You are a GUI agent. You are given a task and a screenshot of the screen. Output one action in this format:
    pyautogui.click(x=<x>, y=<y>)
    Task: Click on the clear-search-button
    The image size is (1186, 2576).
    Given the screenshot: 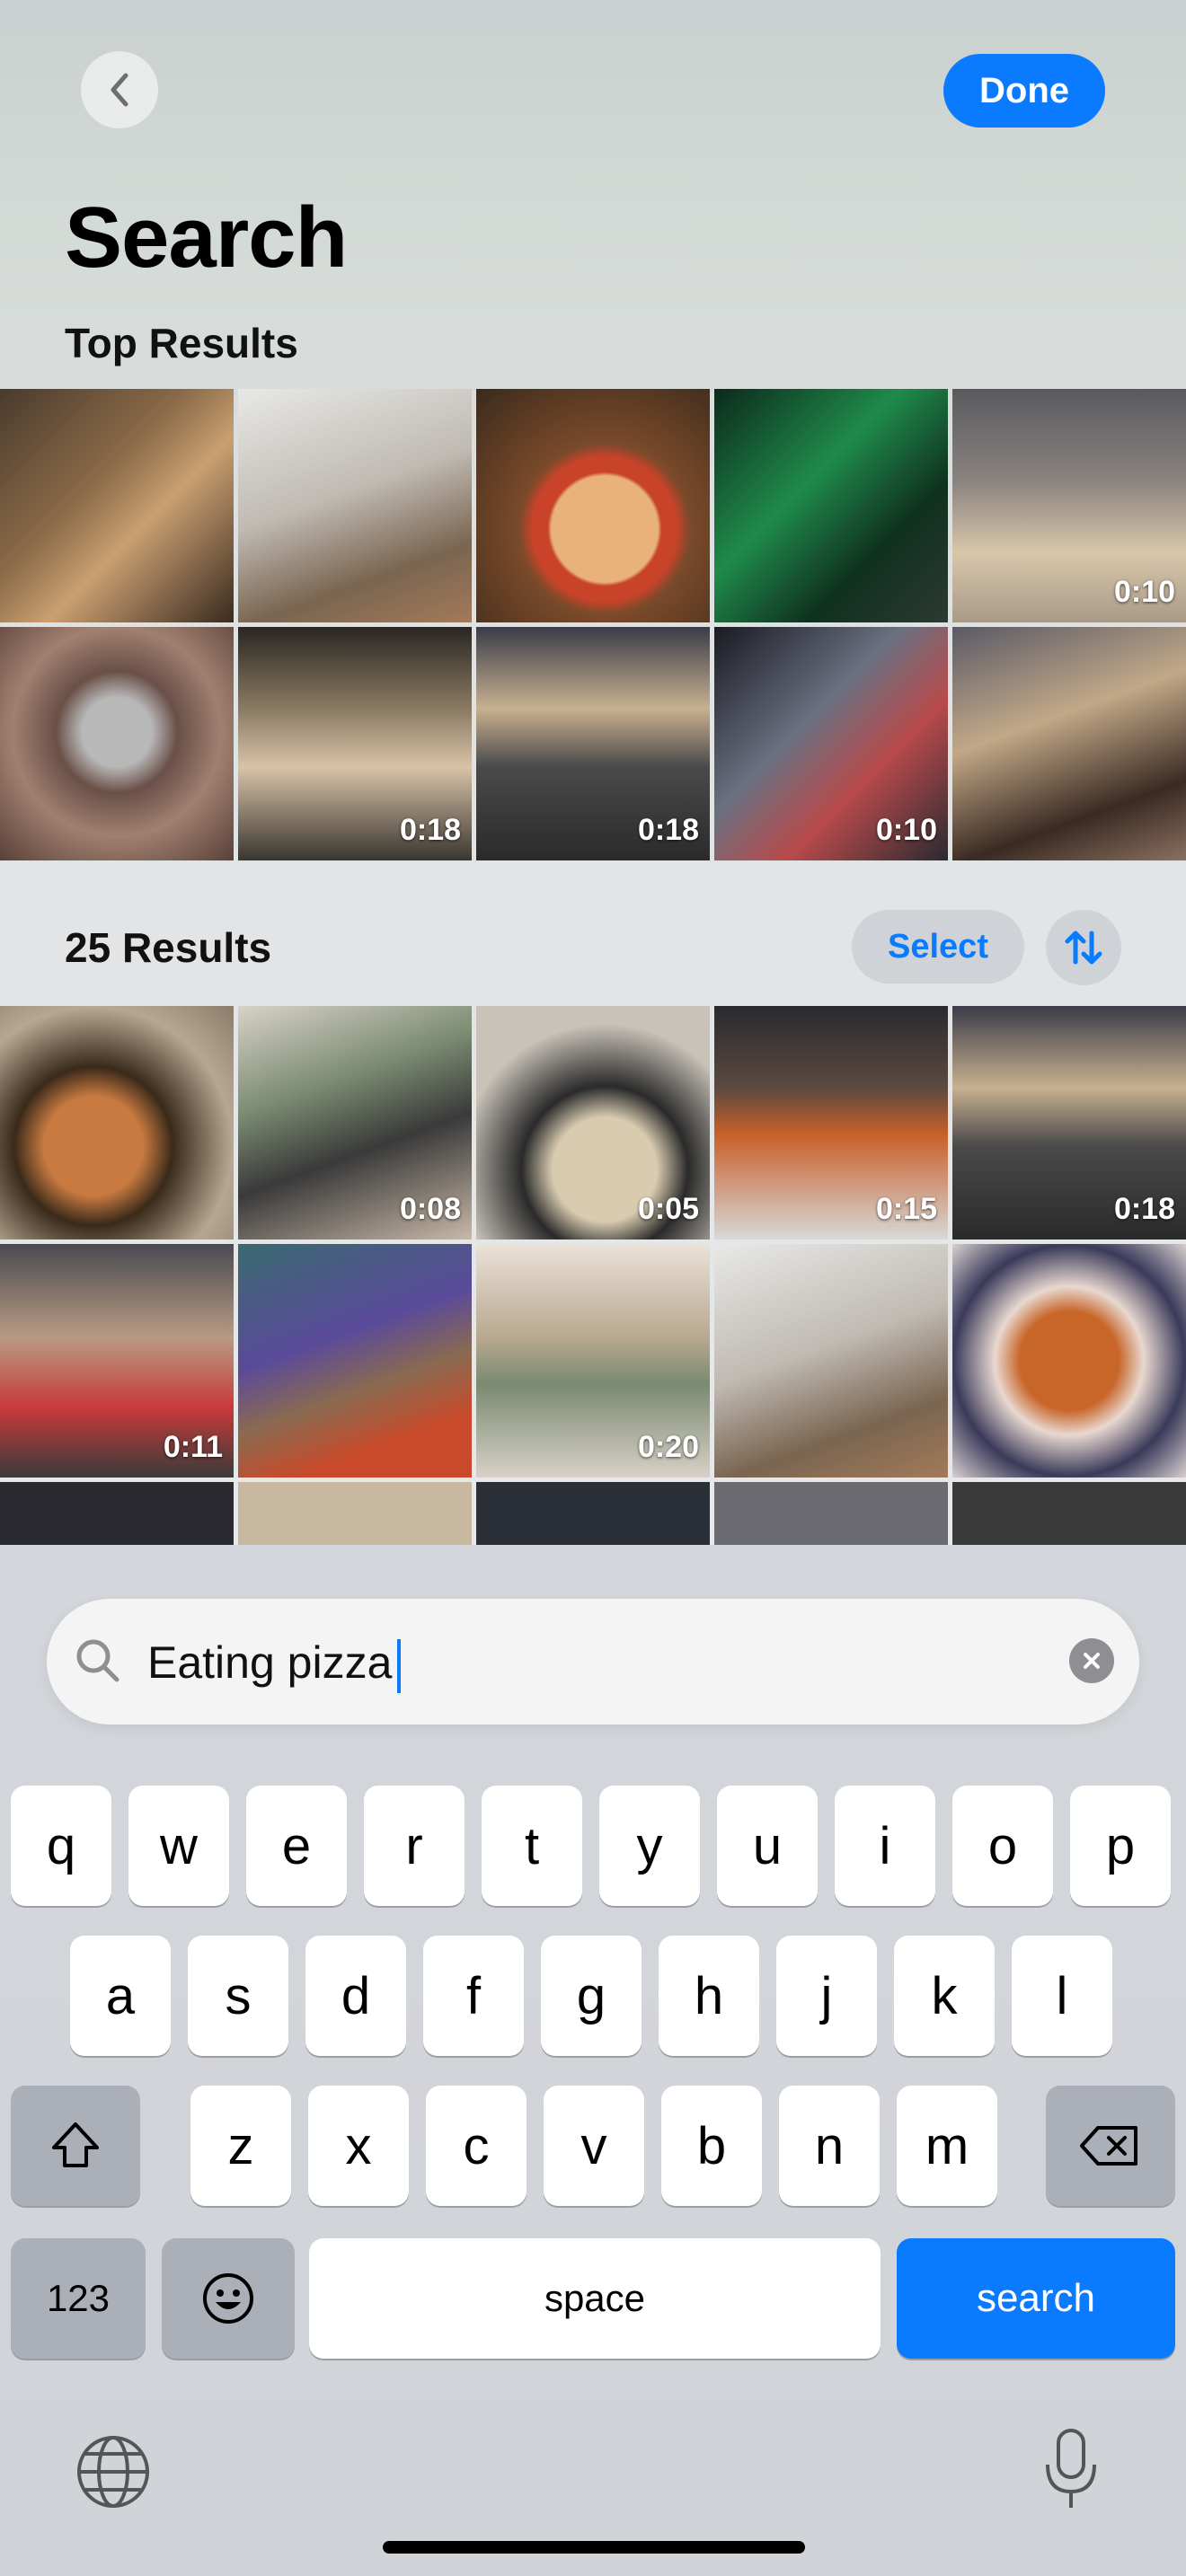 What is the action you would take?
    pyautogui.click(x=1091, y=1660)
    